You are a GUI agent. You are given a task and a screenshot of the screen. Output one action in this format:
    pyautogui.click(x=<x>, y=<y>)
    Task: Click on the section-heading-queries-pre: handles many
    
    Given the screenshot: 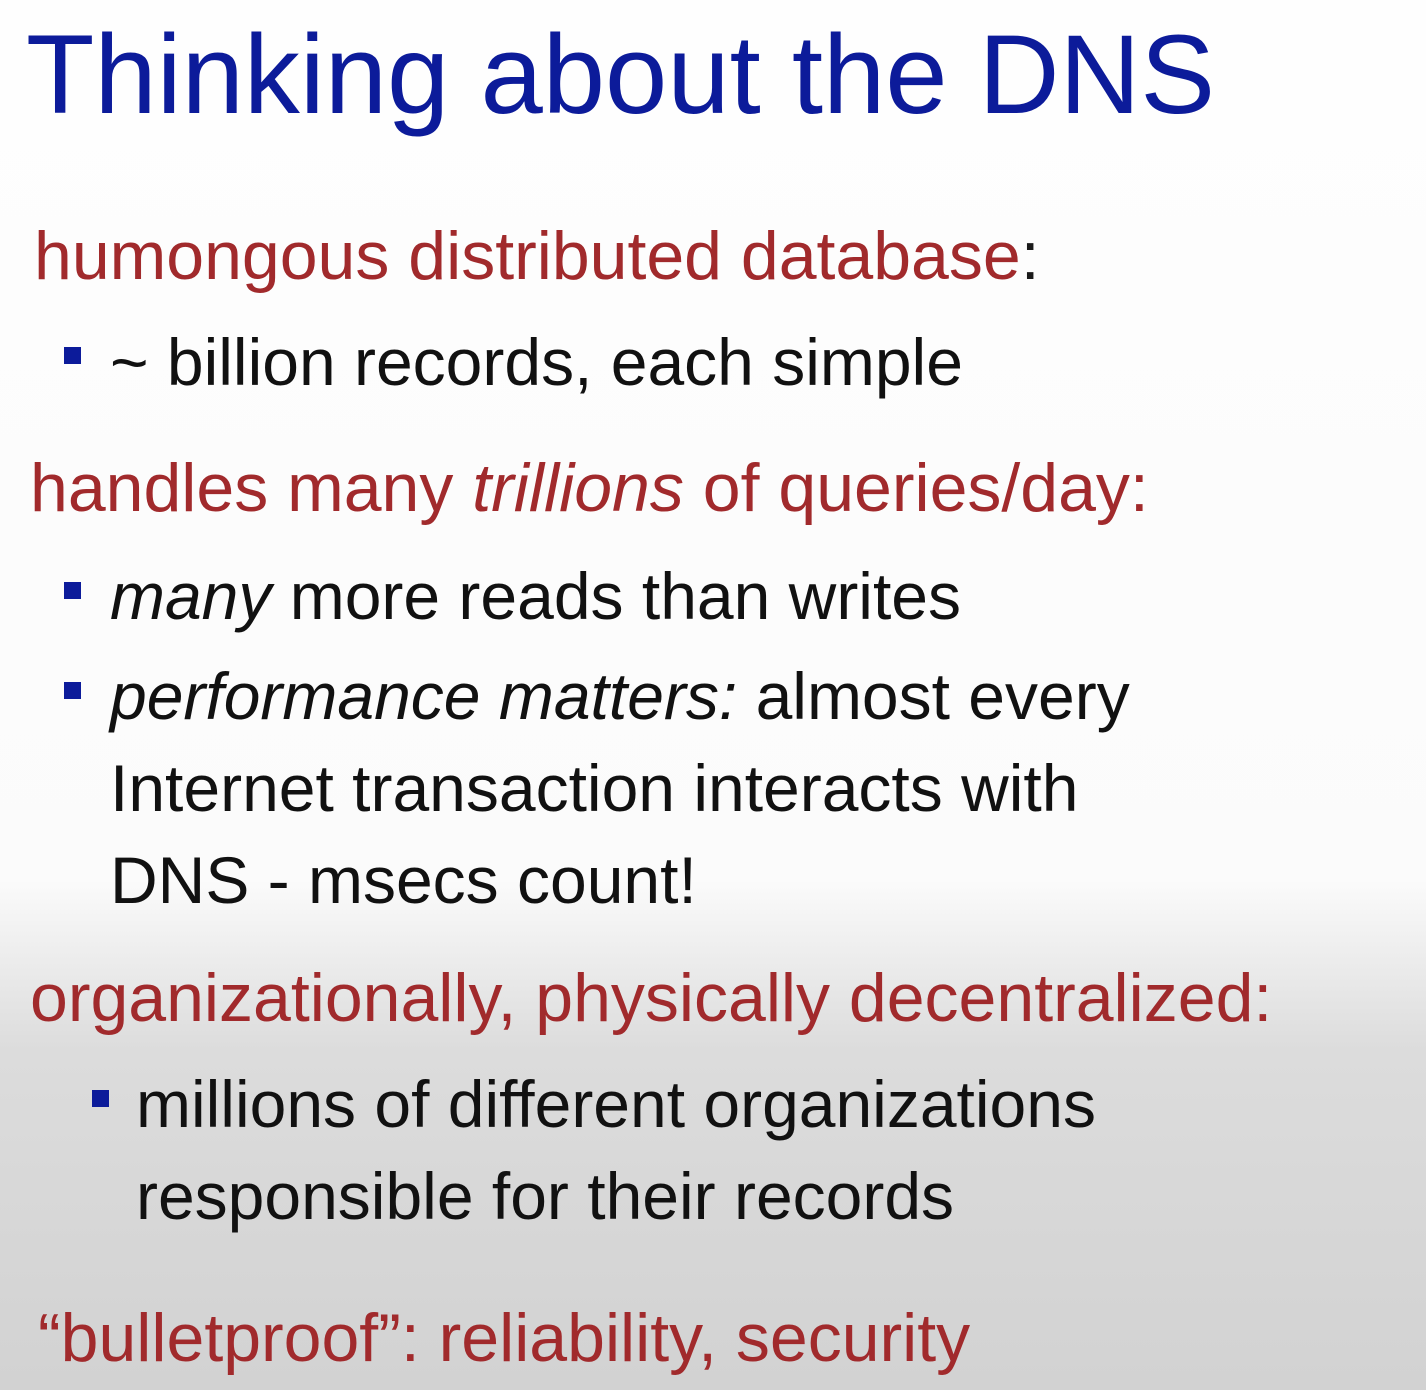 What is the action you would take?
    pyautogui.click(x=251, y=488)
    